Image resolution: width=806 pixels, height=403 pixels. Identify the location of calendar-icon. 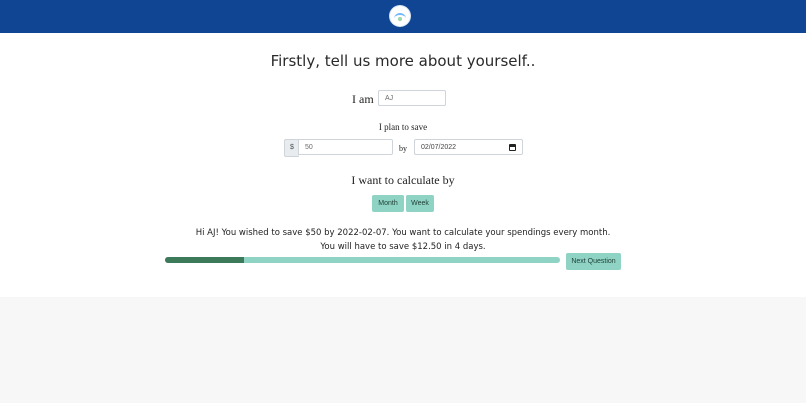
(512, 147).